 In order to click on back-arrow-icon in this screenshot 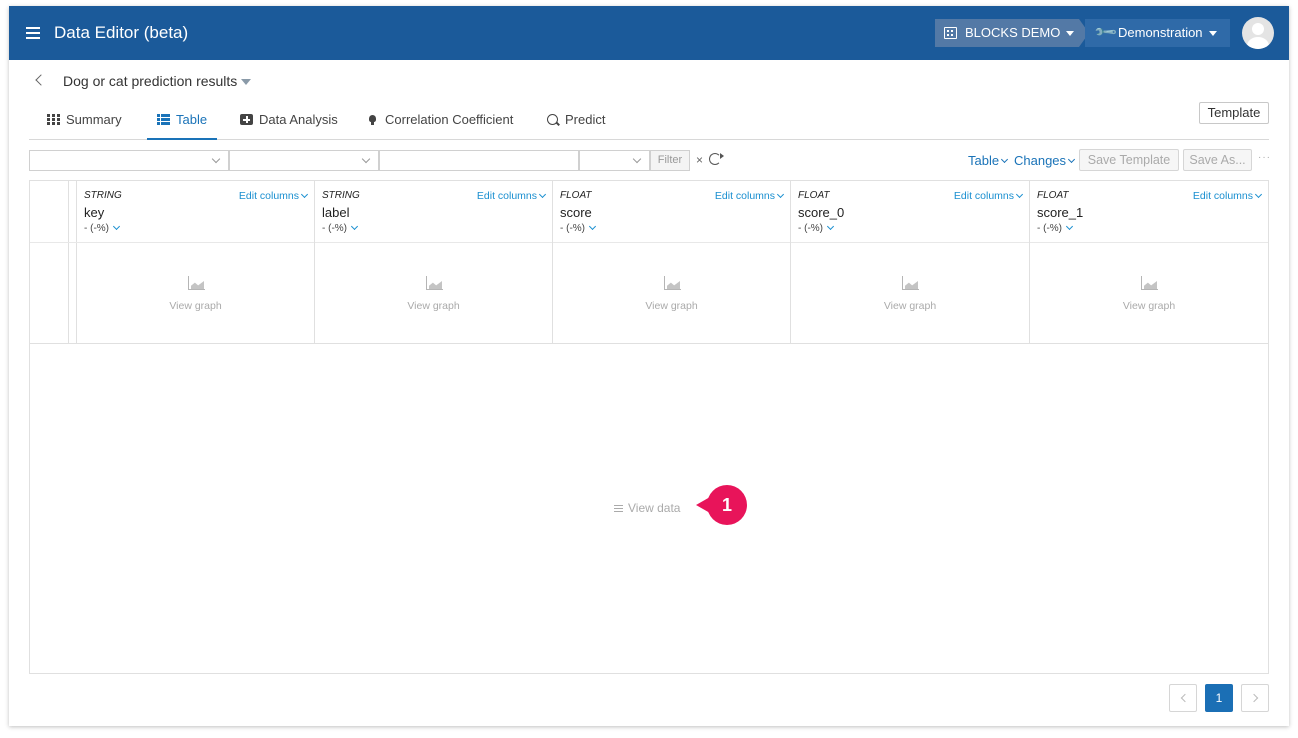, I will do `click(41, 80)`.